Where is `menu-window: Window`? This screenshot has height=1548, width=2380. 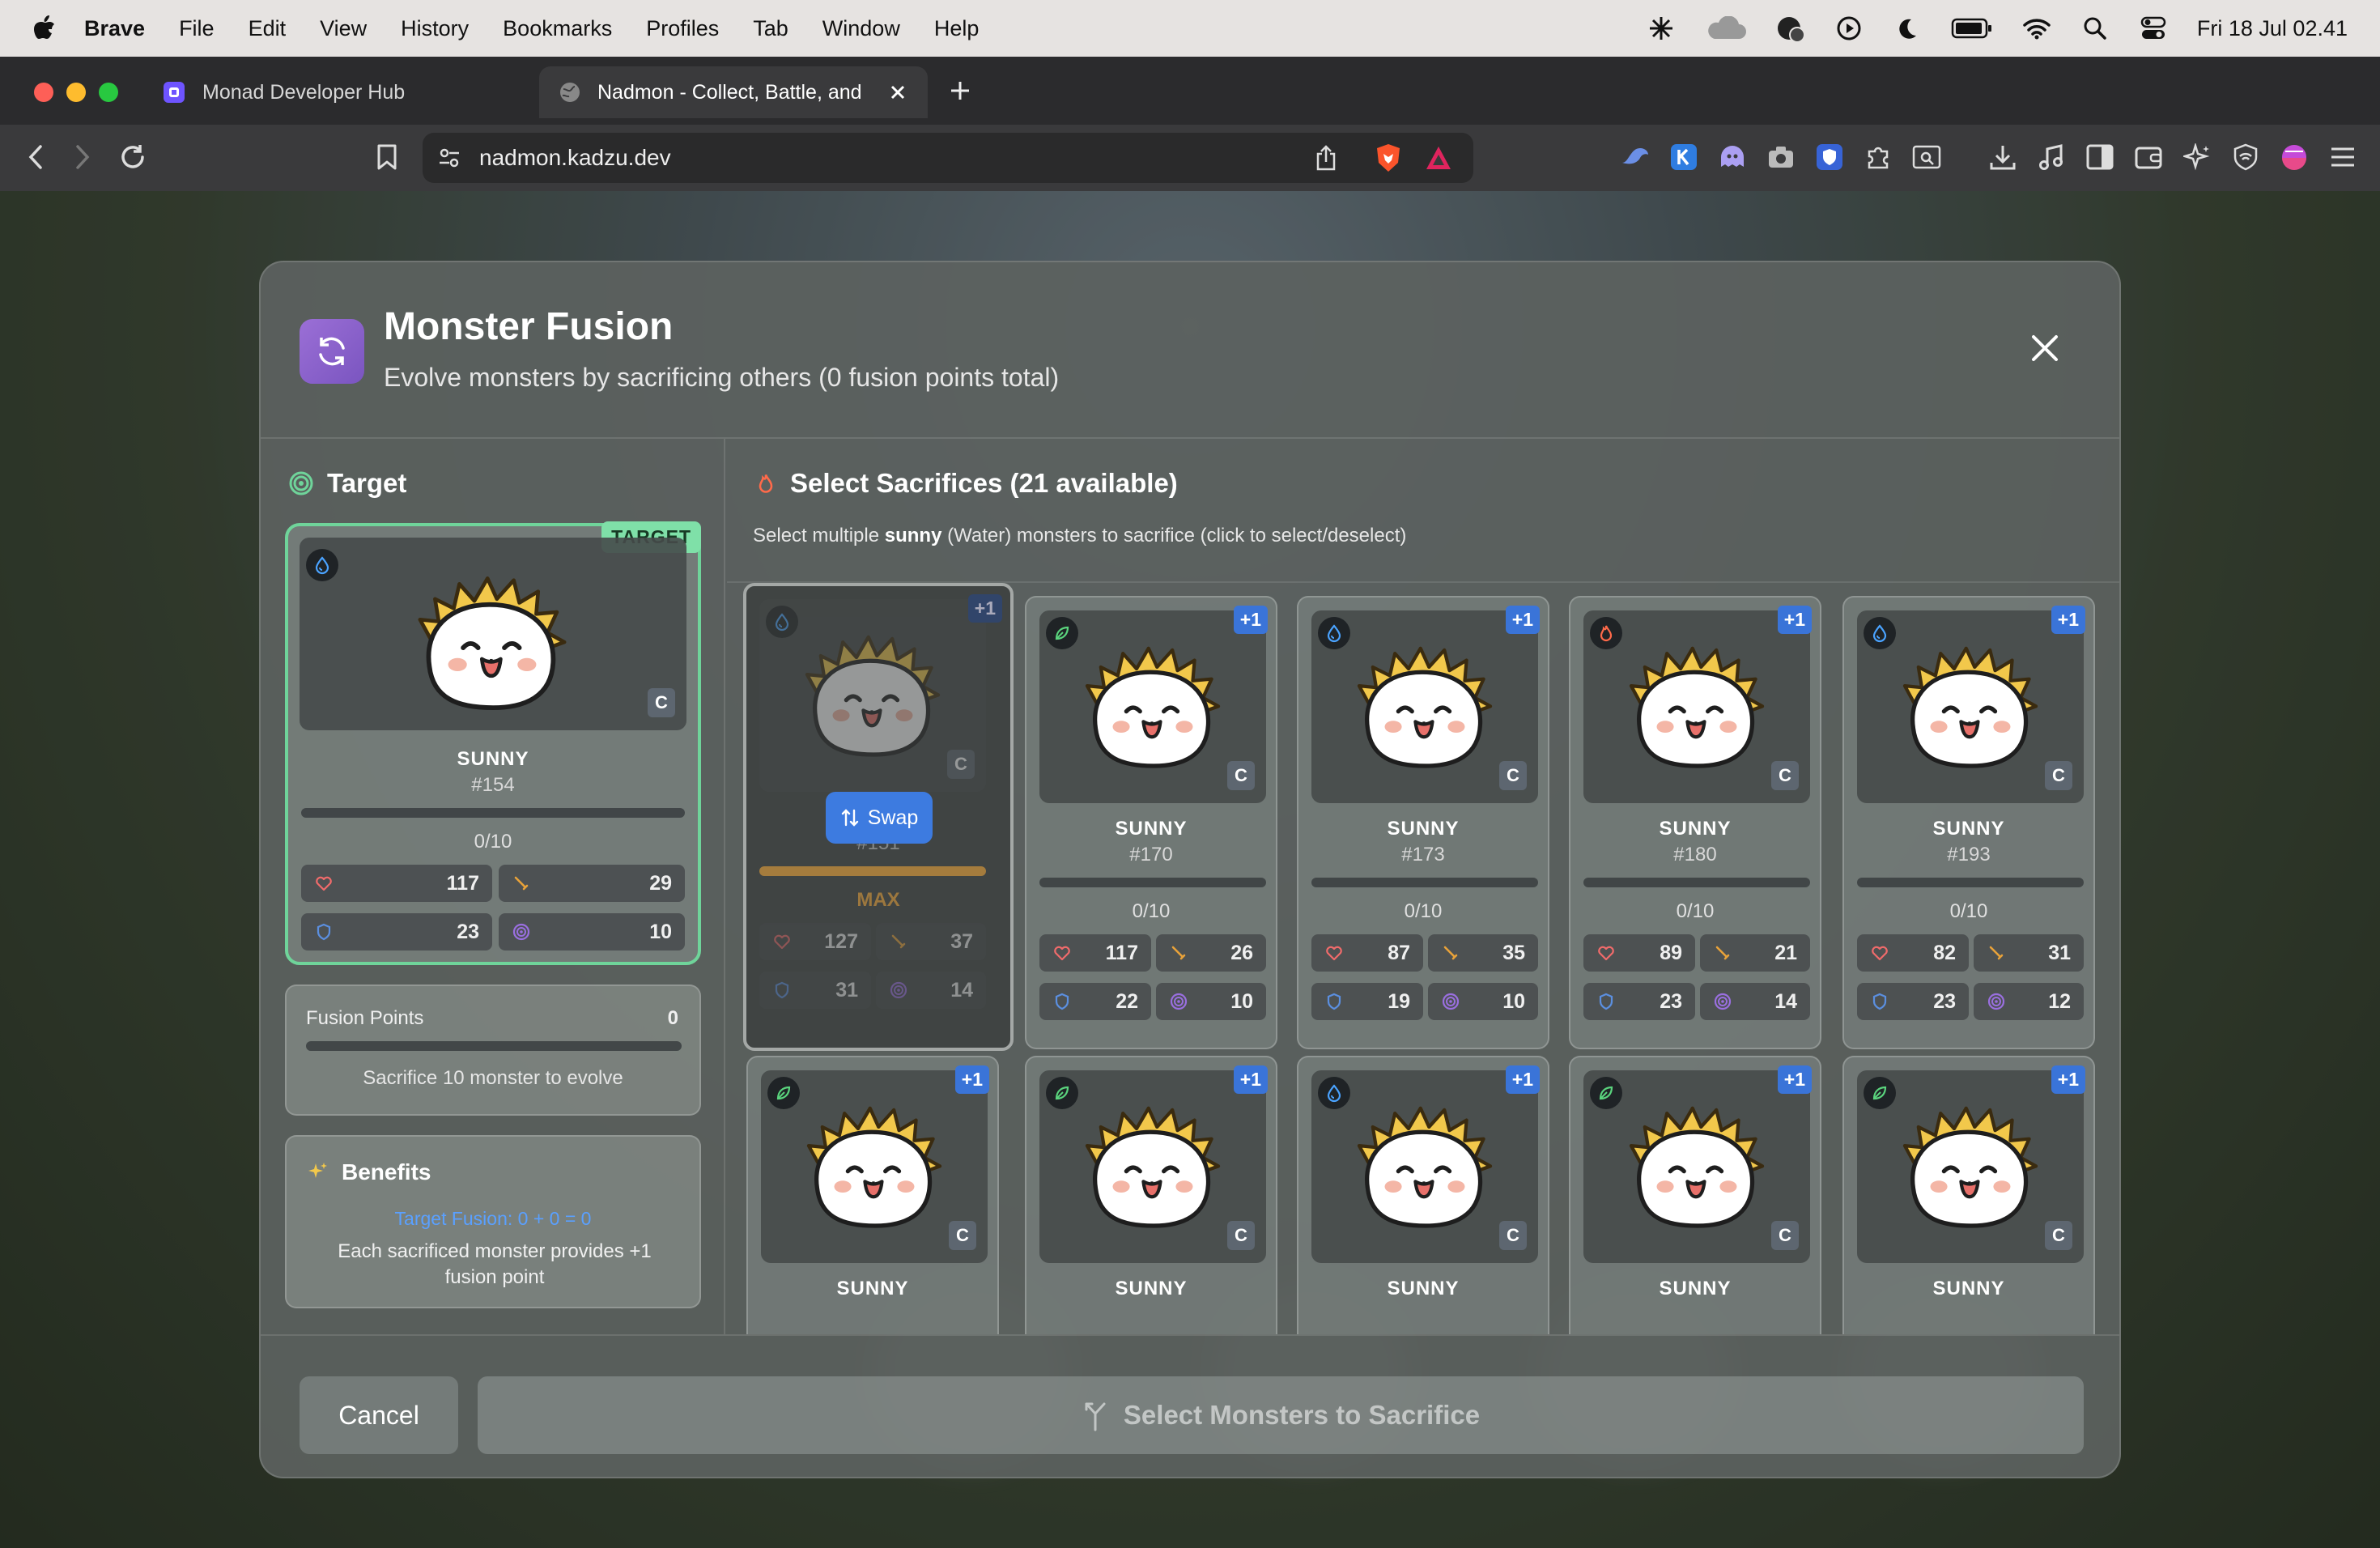
menu-window: Window is located at coordinates (861, 29).